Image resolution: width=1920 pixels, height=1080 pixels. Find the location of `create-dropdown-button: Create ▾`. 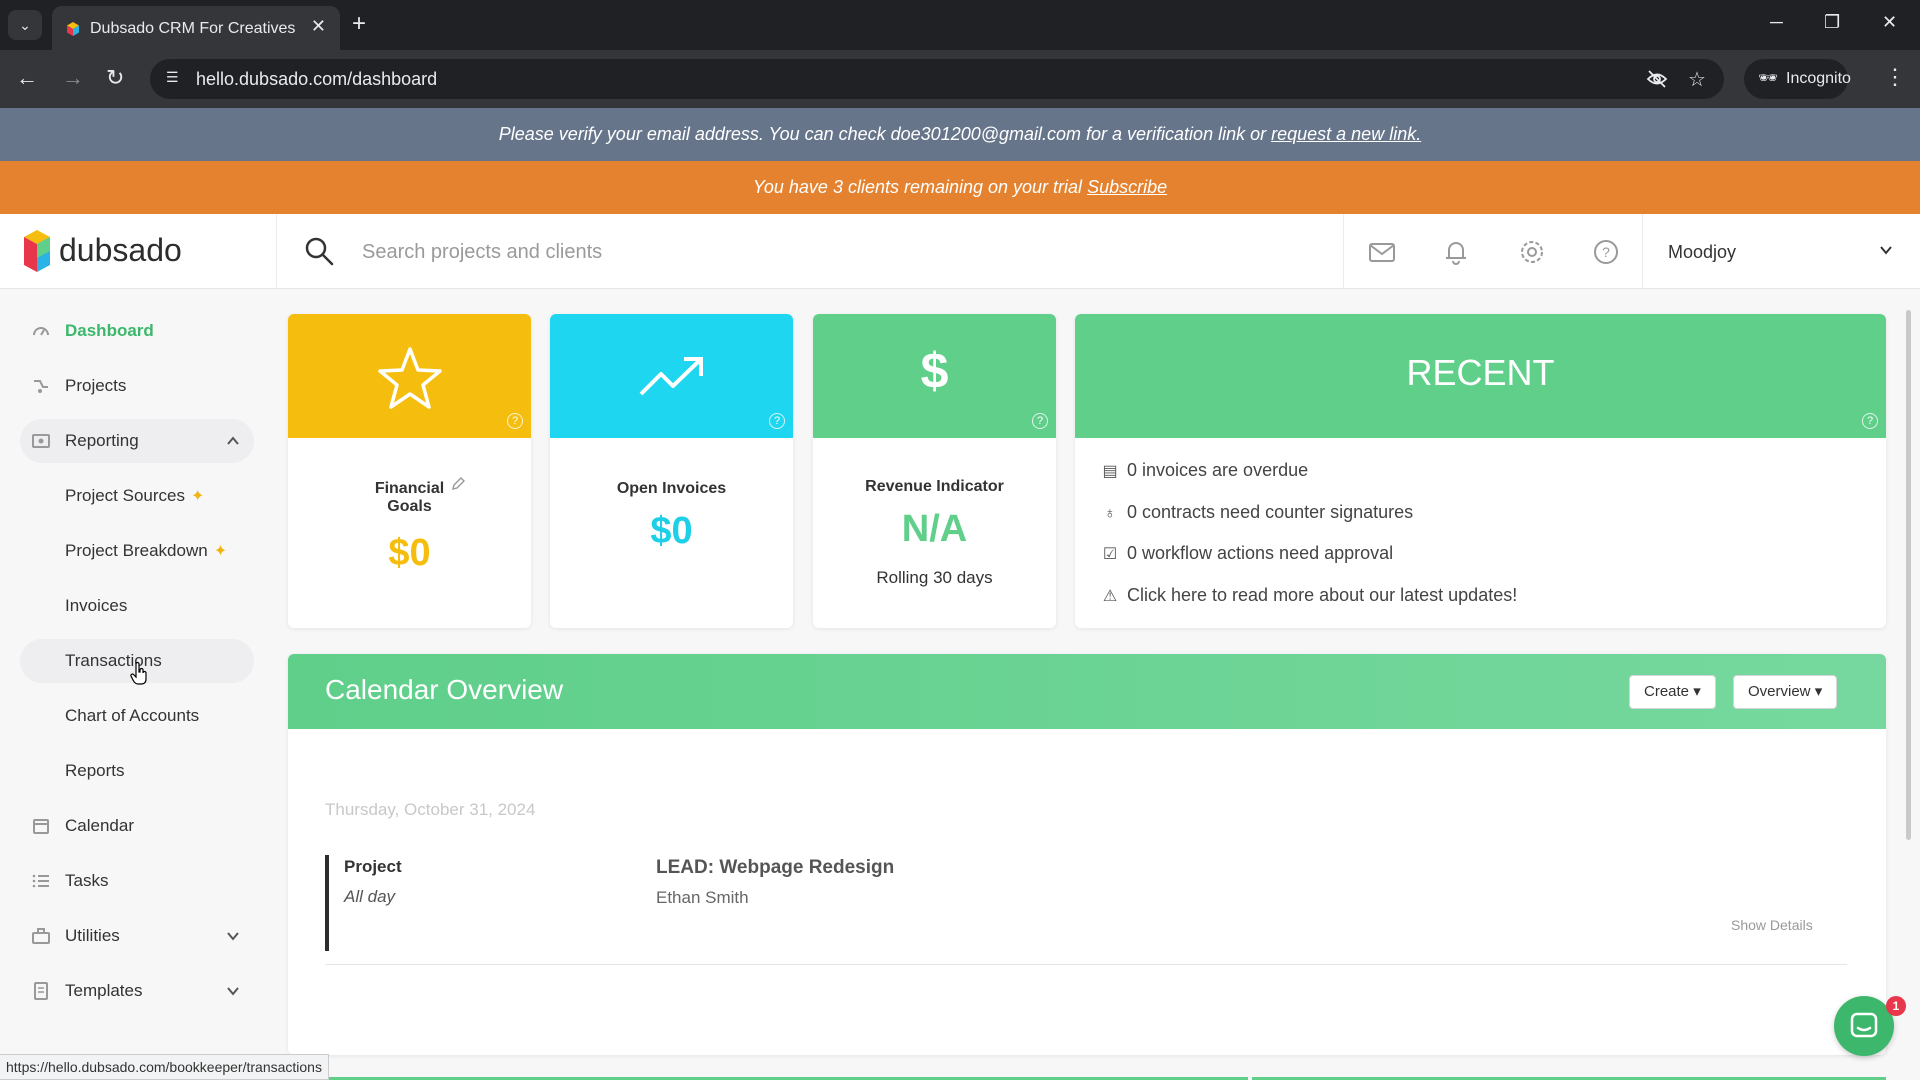

create-dropdown-button: Create ▾ is located at coordinates (1672, 692).